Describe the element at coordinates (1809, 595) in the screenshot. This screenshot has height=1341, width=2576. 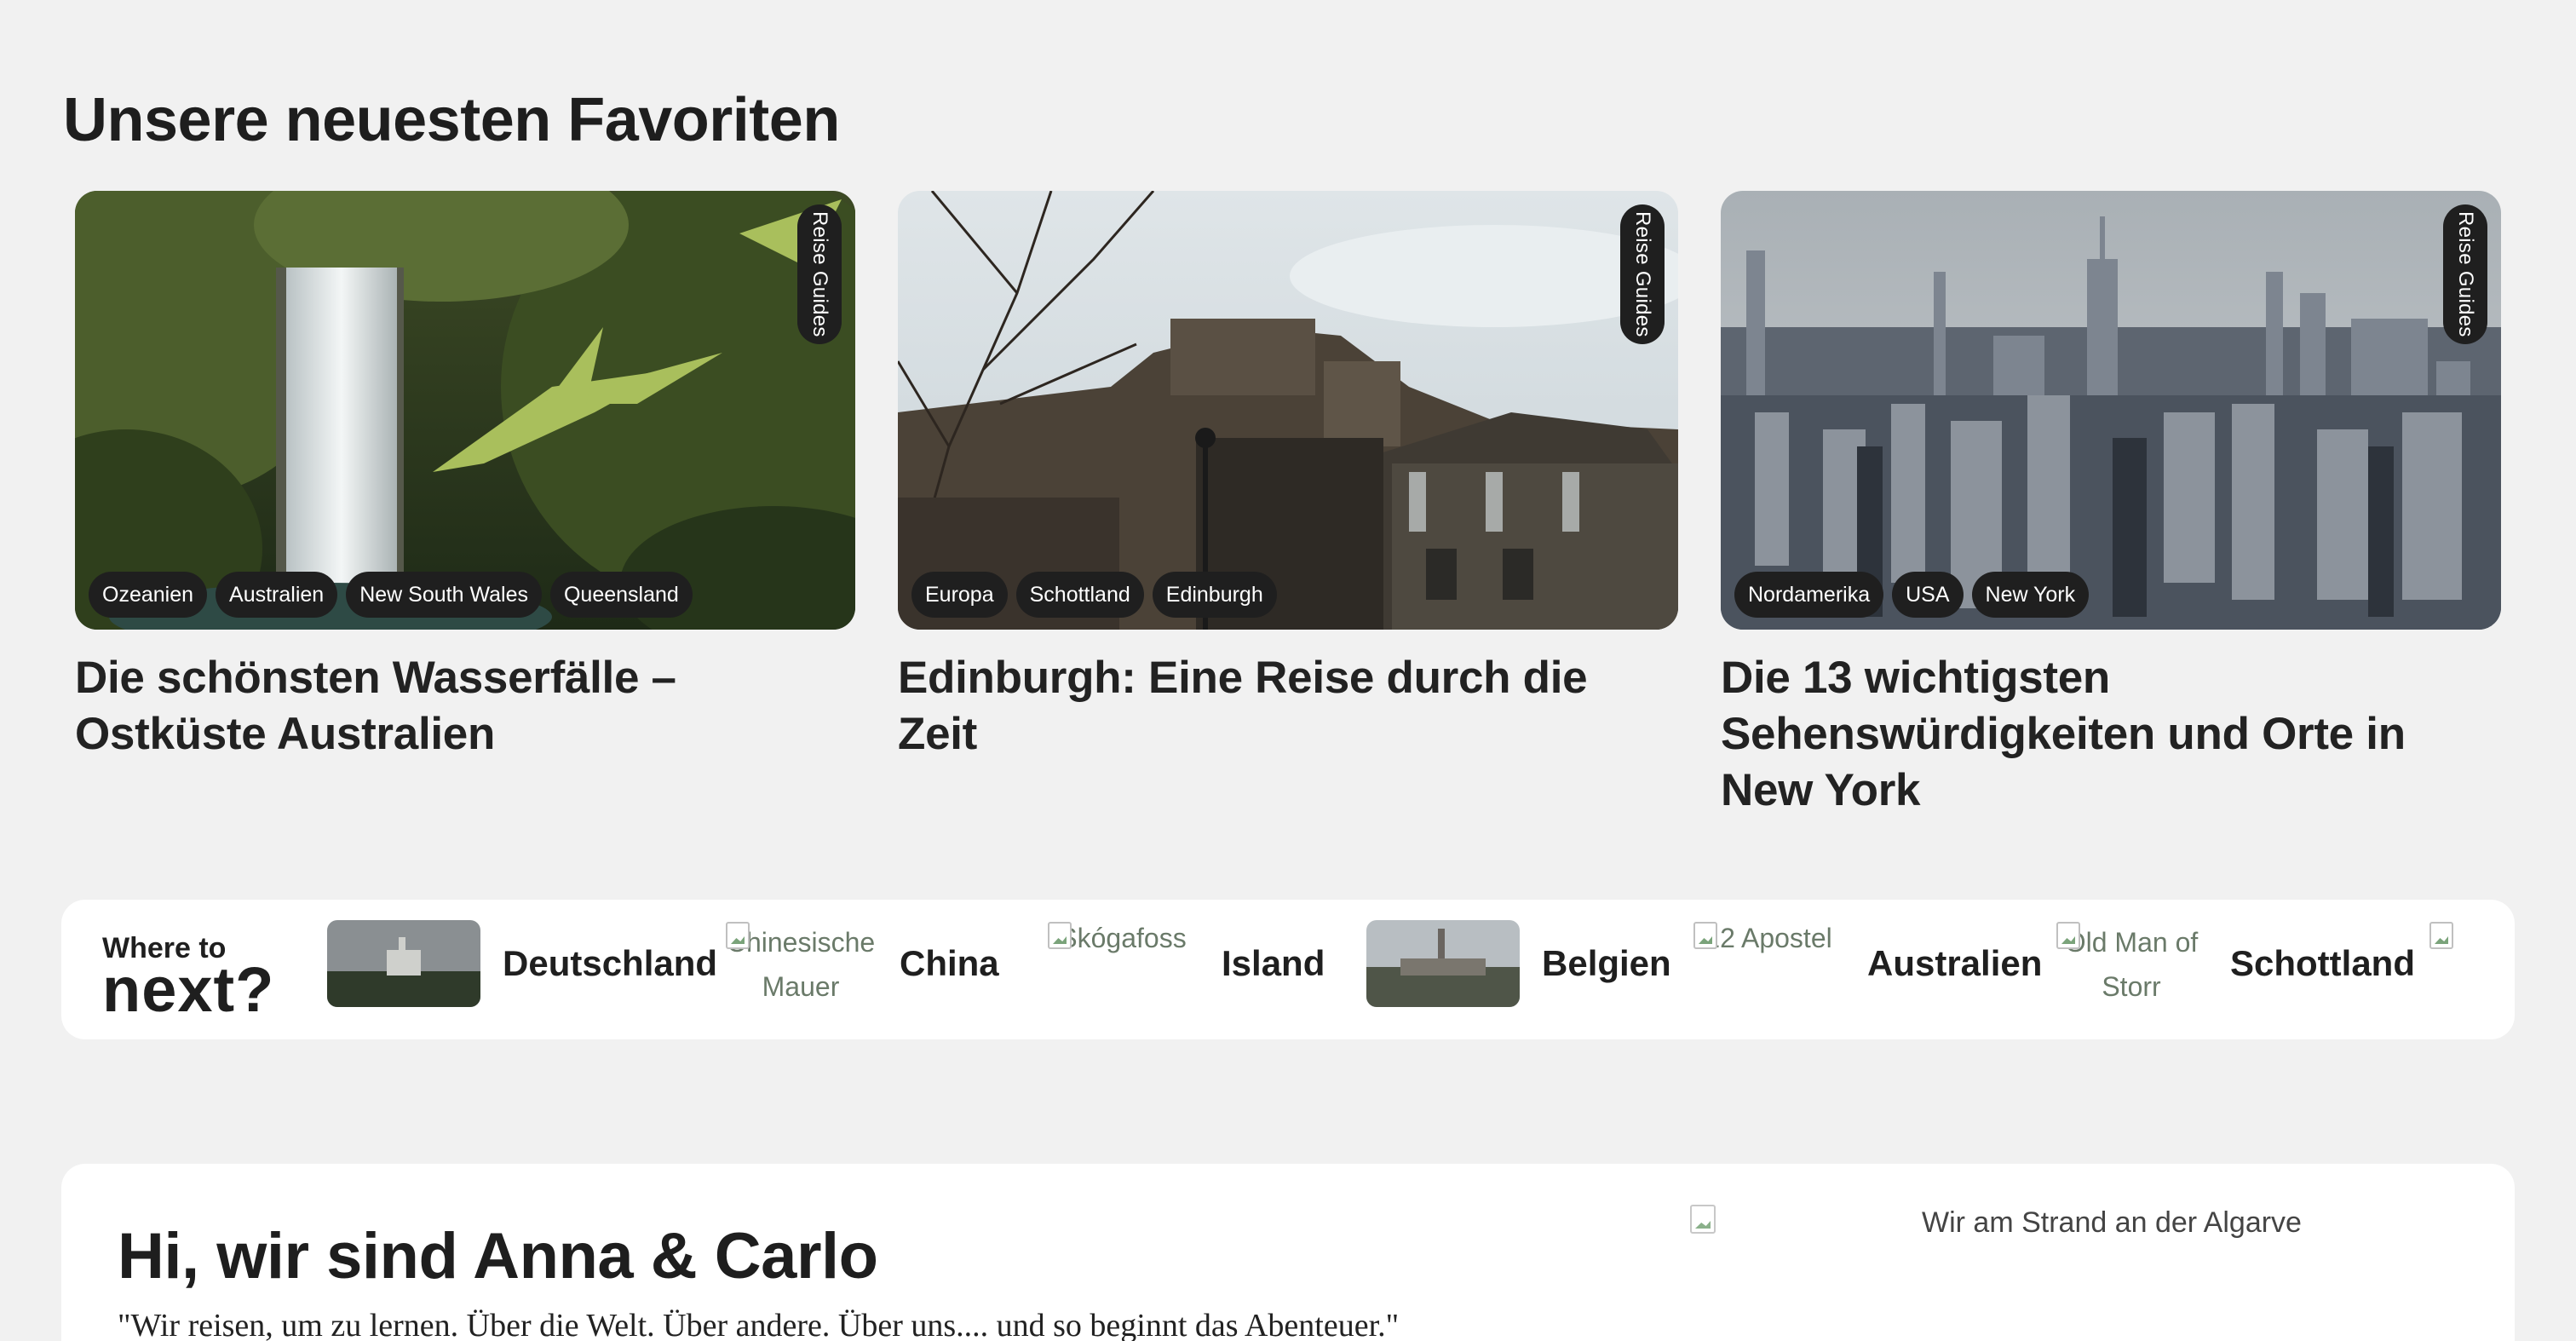
I see `tag-pill: Nordamerika` at that location.